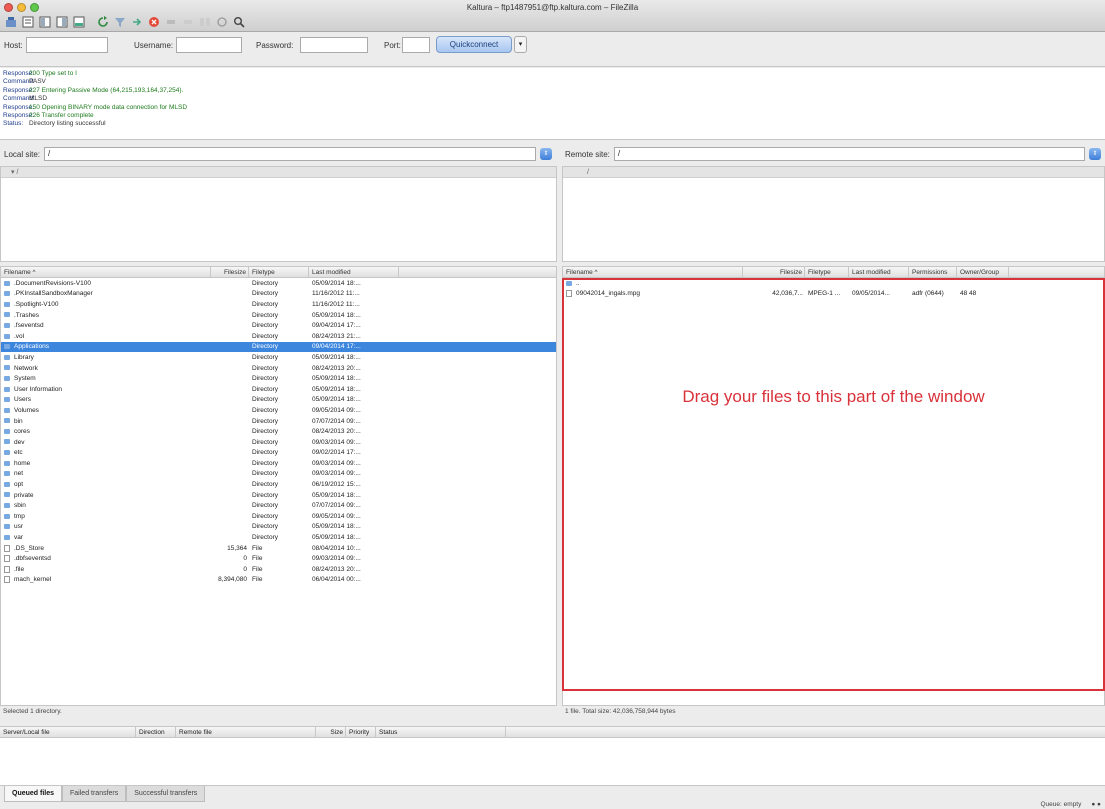 The image size is (1105, 809). I want to click on column-size: Size, so click(331, 732).